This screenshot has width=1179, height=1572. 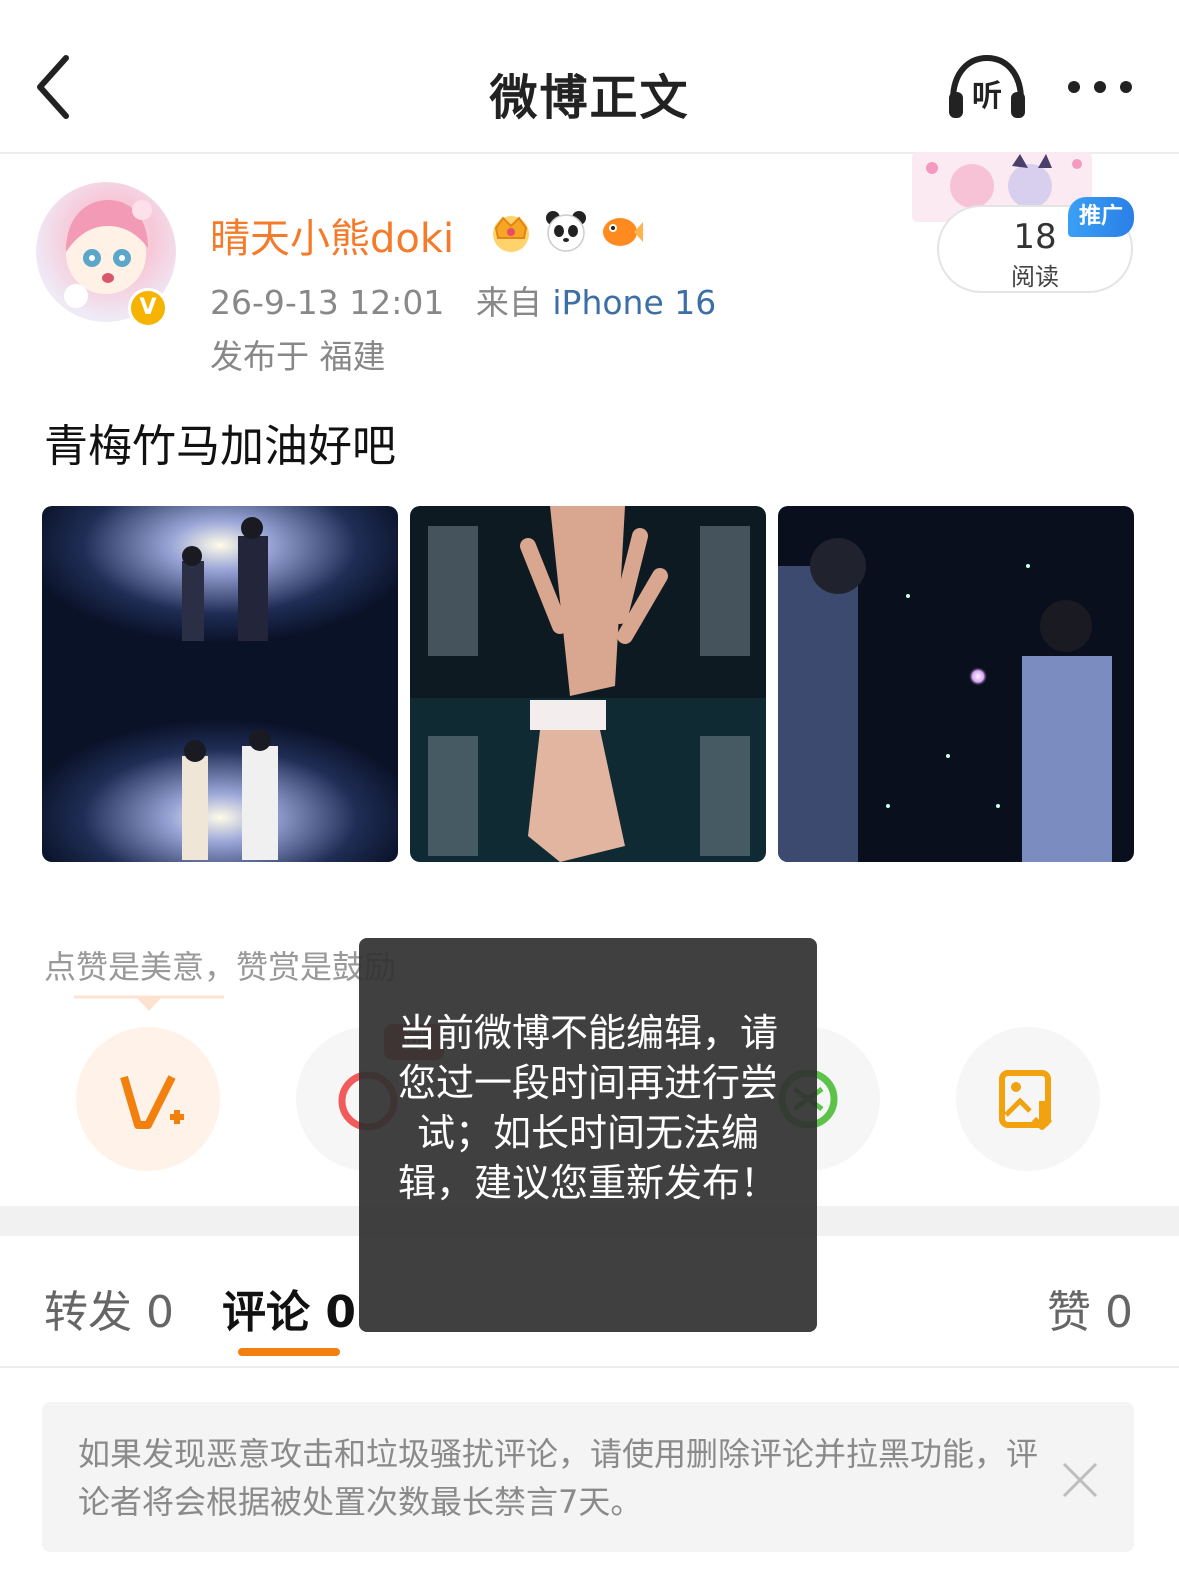 I want to click on save-image-icon, so click(x=1026, y=1100).